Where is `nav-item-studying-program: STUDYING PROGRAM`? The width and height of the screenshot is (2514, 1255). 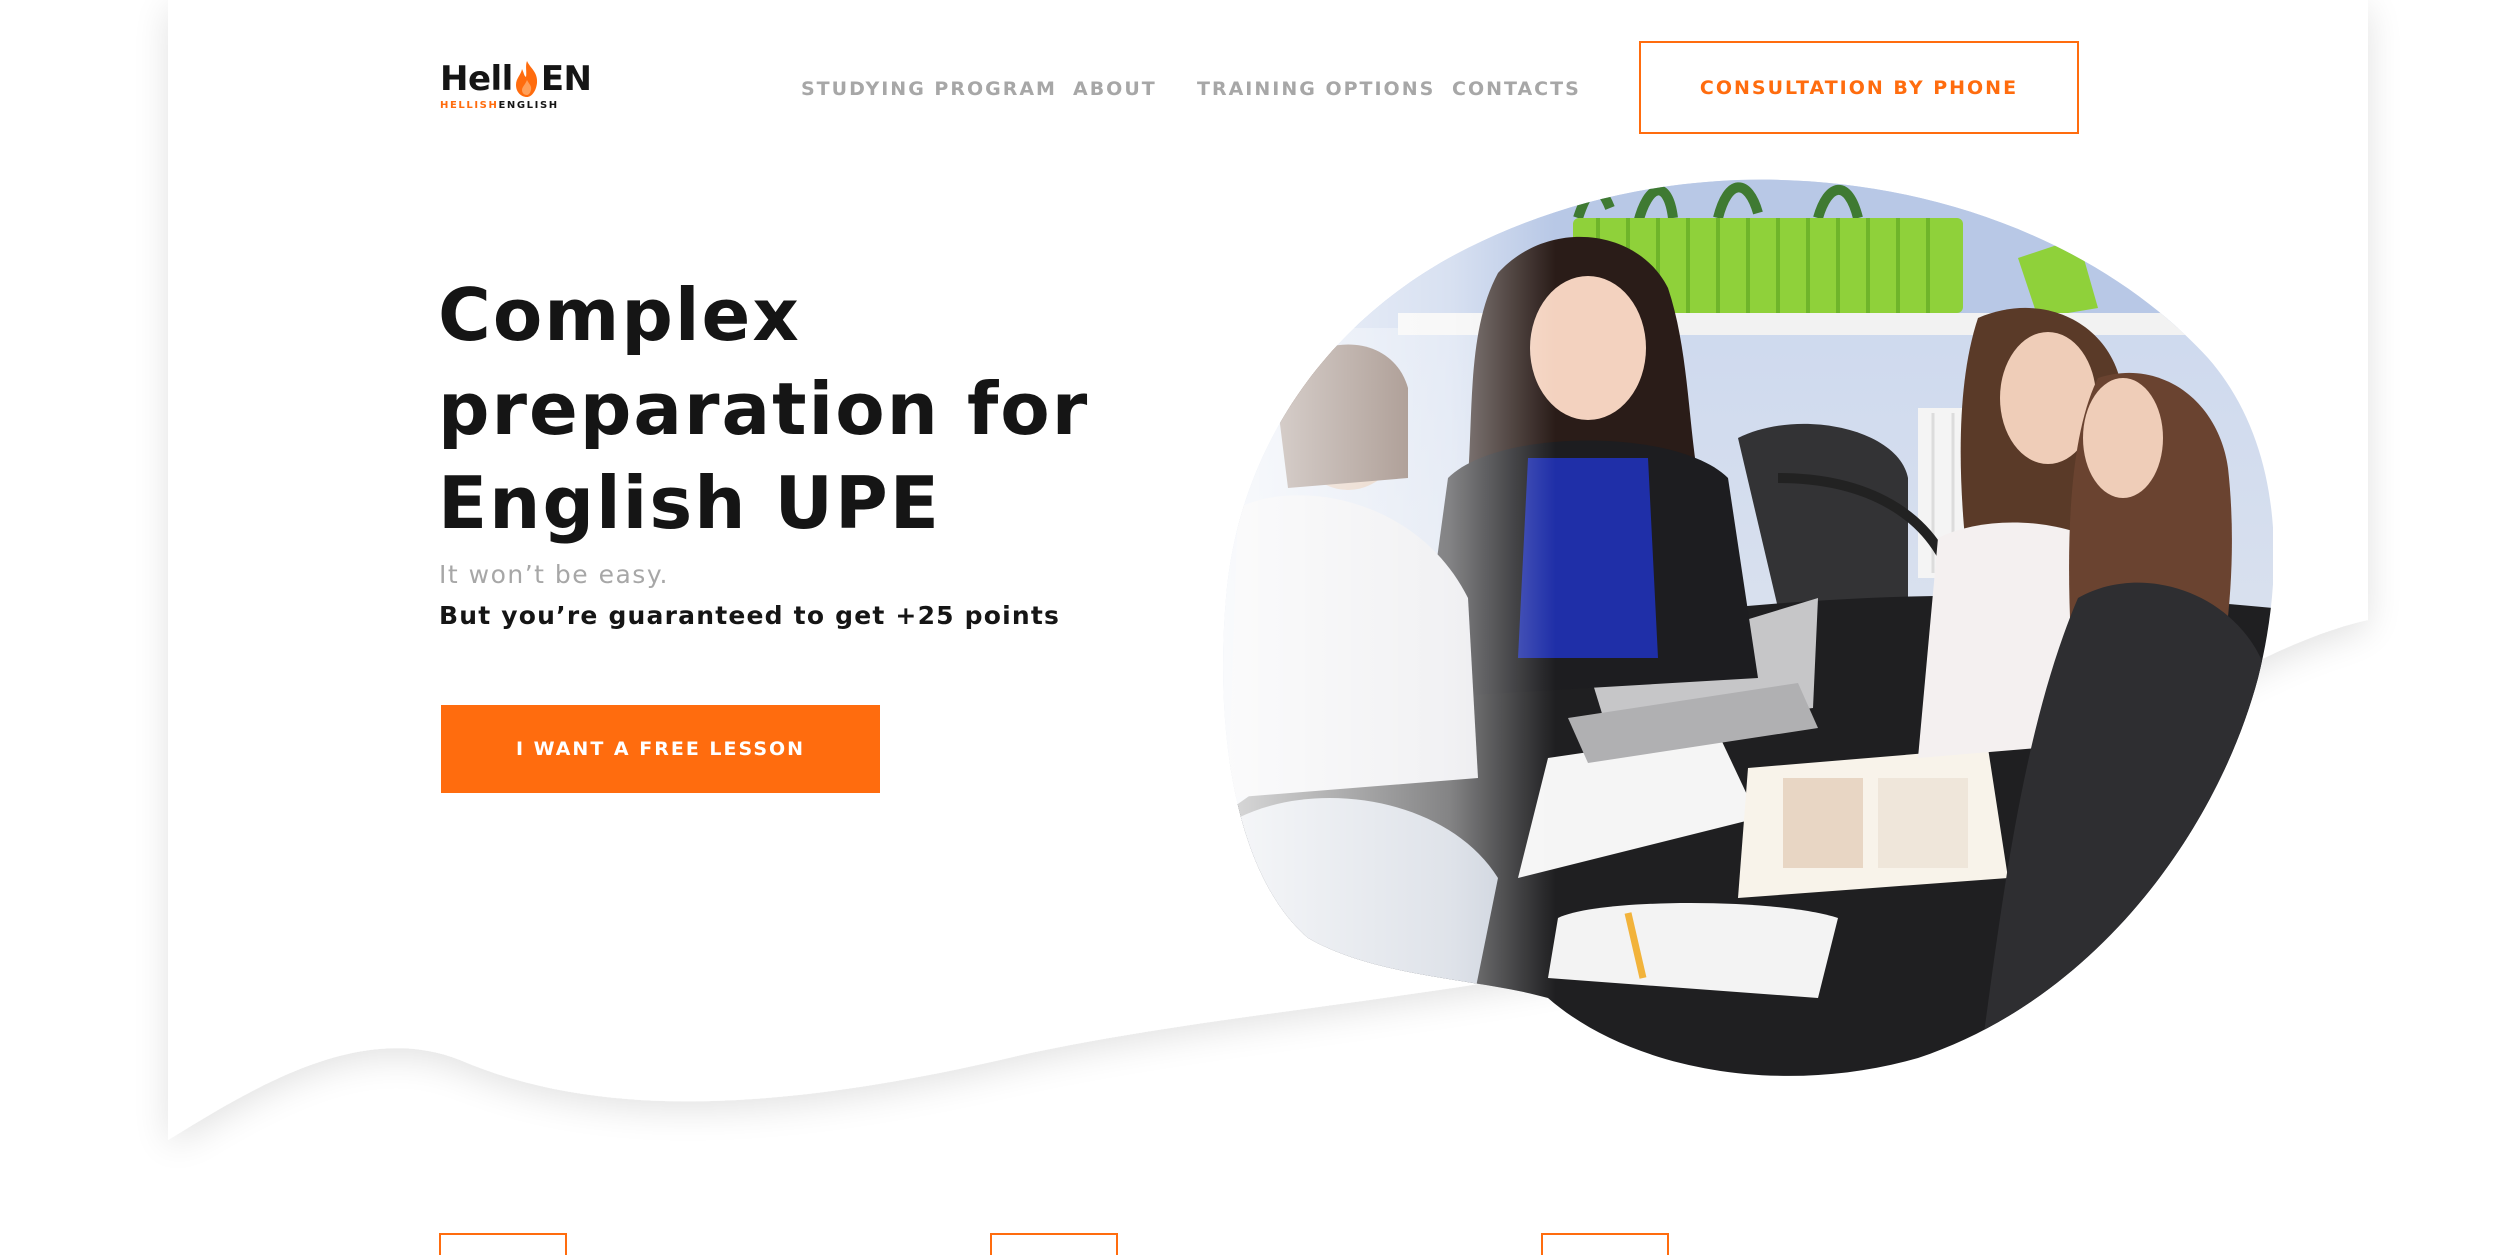 nav-item-studying-program: STUDYING PROGRAM is located at coordinates (929, 89).